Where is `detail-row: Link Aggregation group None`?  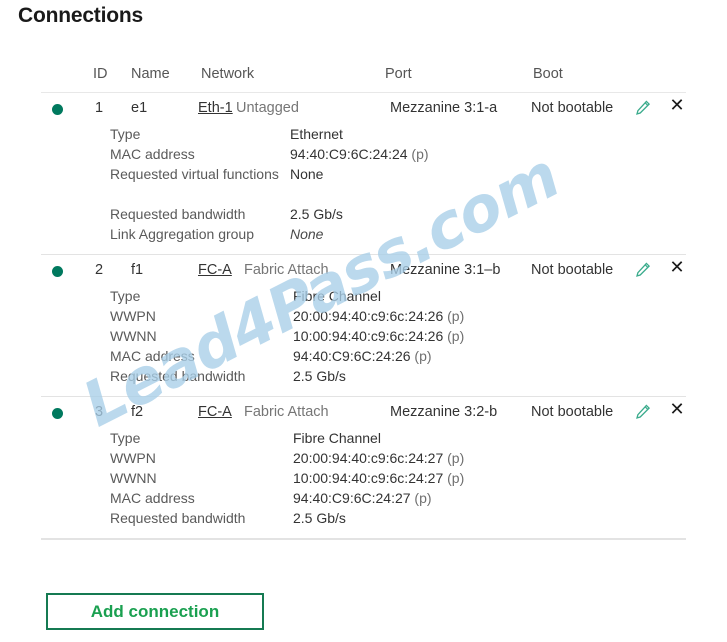 detail-row: Link Aggregation group None is located at coordinates (363, 234).